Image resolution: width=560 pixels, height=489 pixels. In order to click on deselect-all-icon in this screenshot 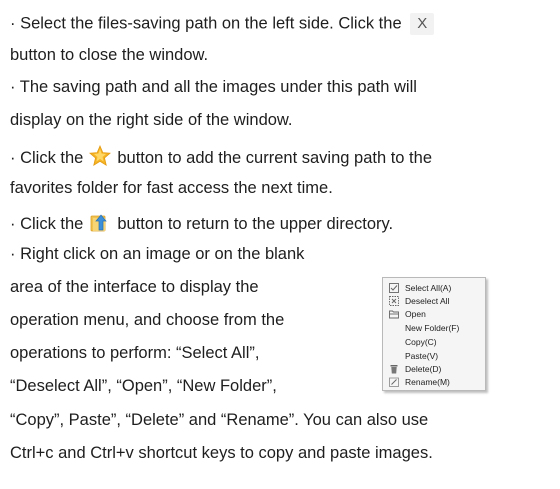, I will do `click(394, 301)`.